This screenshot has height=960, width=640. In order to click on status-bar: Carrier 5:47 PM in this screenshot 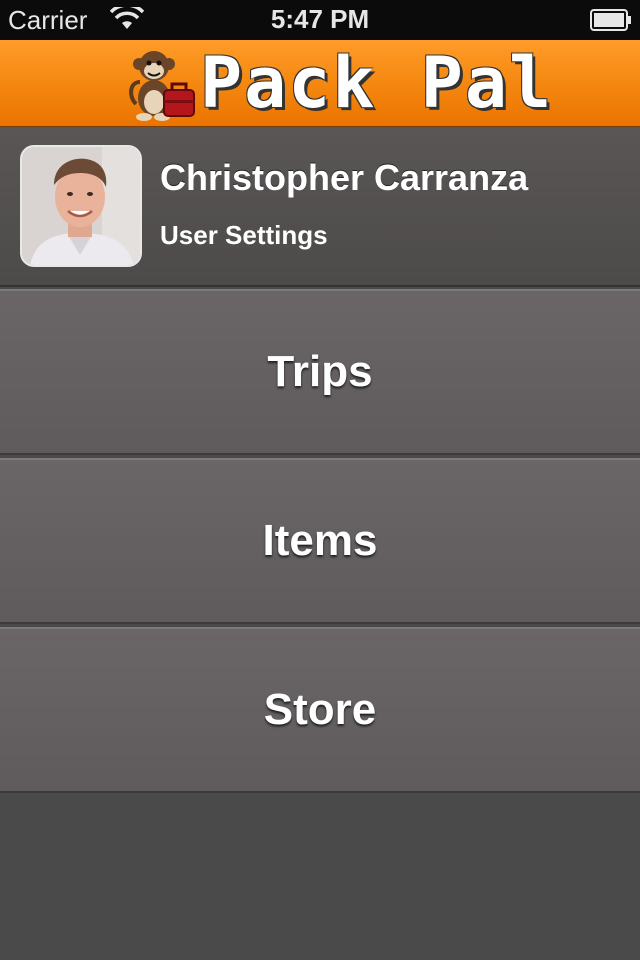, I will do `click(320, 20)`.